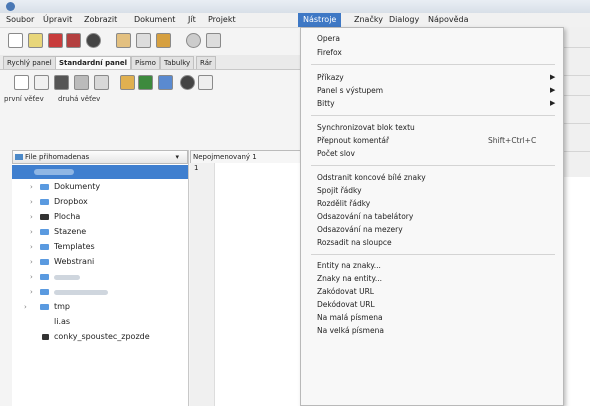 This screenshot has width=590, height=406. Describe the element at coordinates (213, 40) in the screenshot. I see `replace-icon` at that location.